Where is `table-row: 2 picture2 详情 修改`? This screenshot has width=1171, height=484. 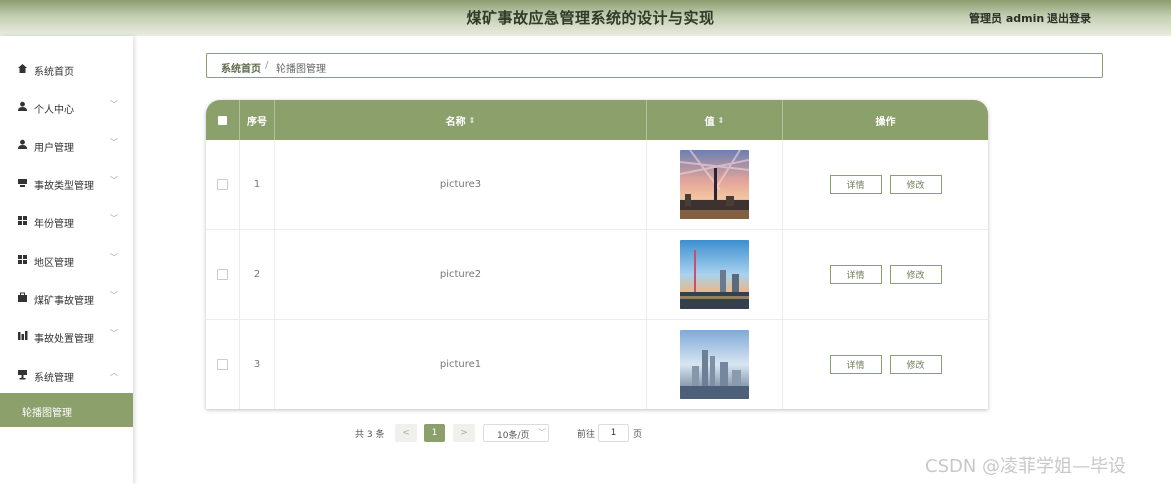
table-row: 2 picture2 详情 修改 is located at coordinates (597, 275).